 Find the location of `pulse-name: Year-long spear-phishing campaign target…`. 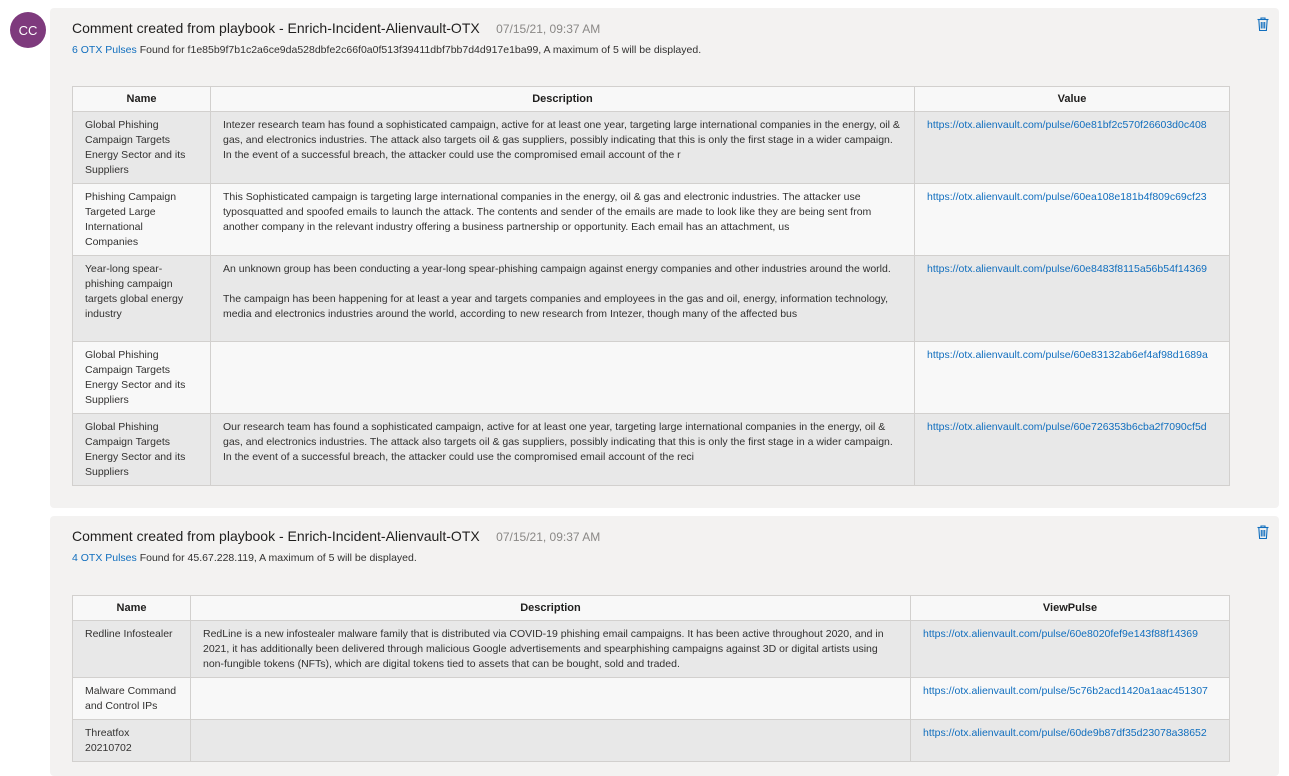

pulse-name: Year-long spear-phishing campaign target… is located at coordinates (141, 298).